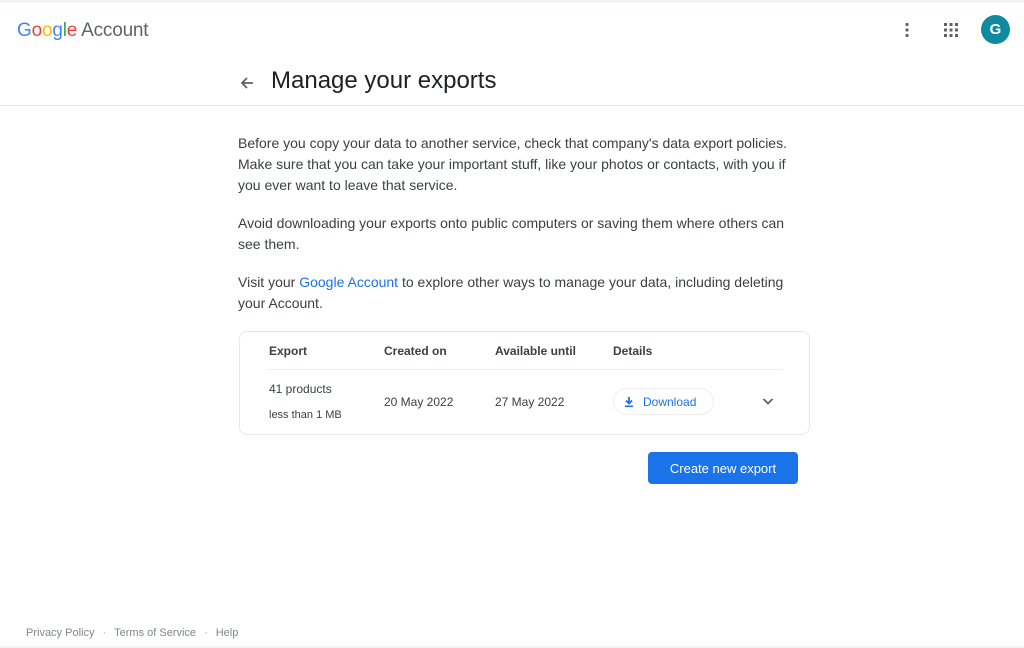 The height and width of the screenshot is (648, 1024). I want to click on available-until-value: 27 May 2022, so click(530, 402).